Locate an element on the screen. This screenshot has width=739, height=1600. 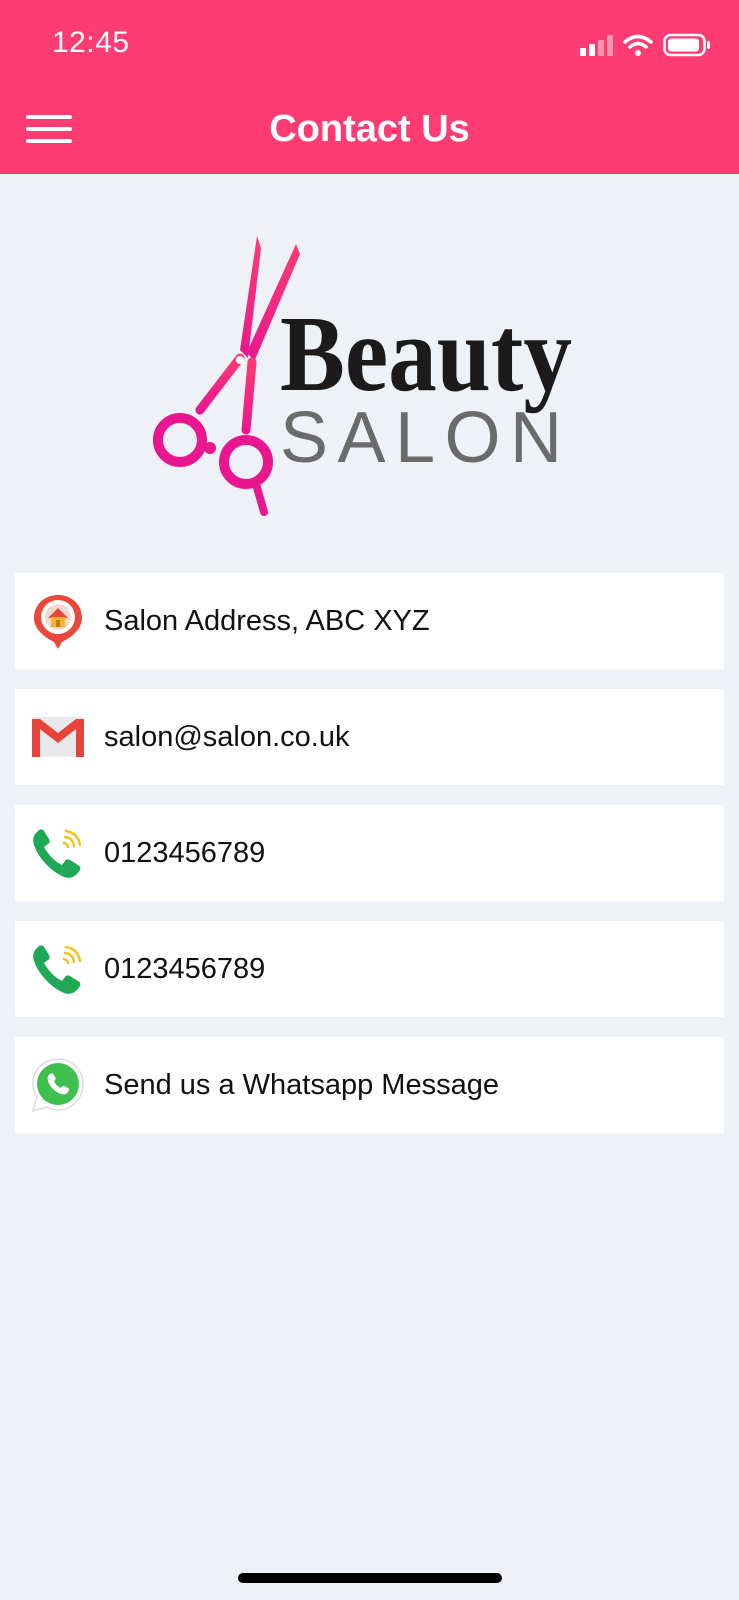
contact-address: Salon Address, ABC XYZ is located at coordinates (369, 621).